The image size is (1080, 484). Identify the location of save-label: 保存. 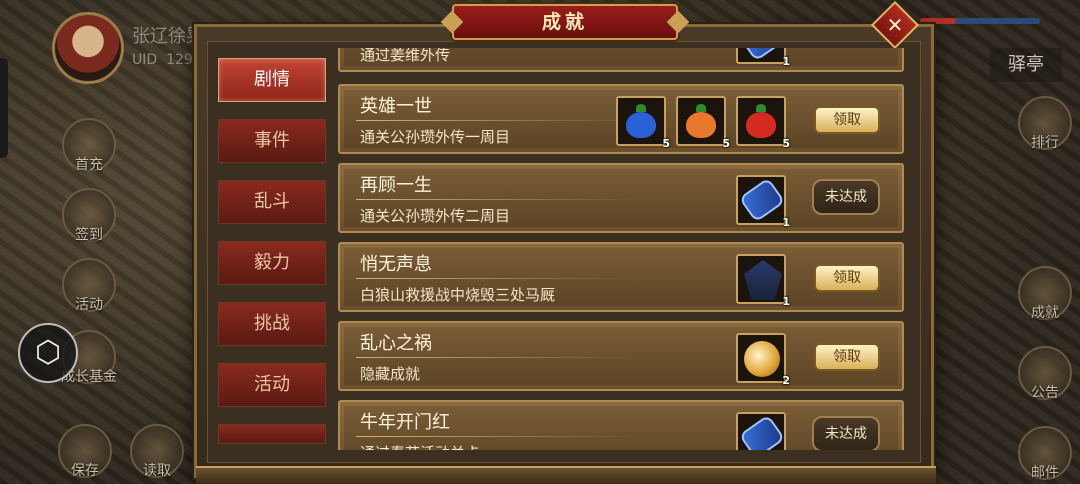
(85, 471).